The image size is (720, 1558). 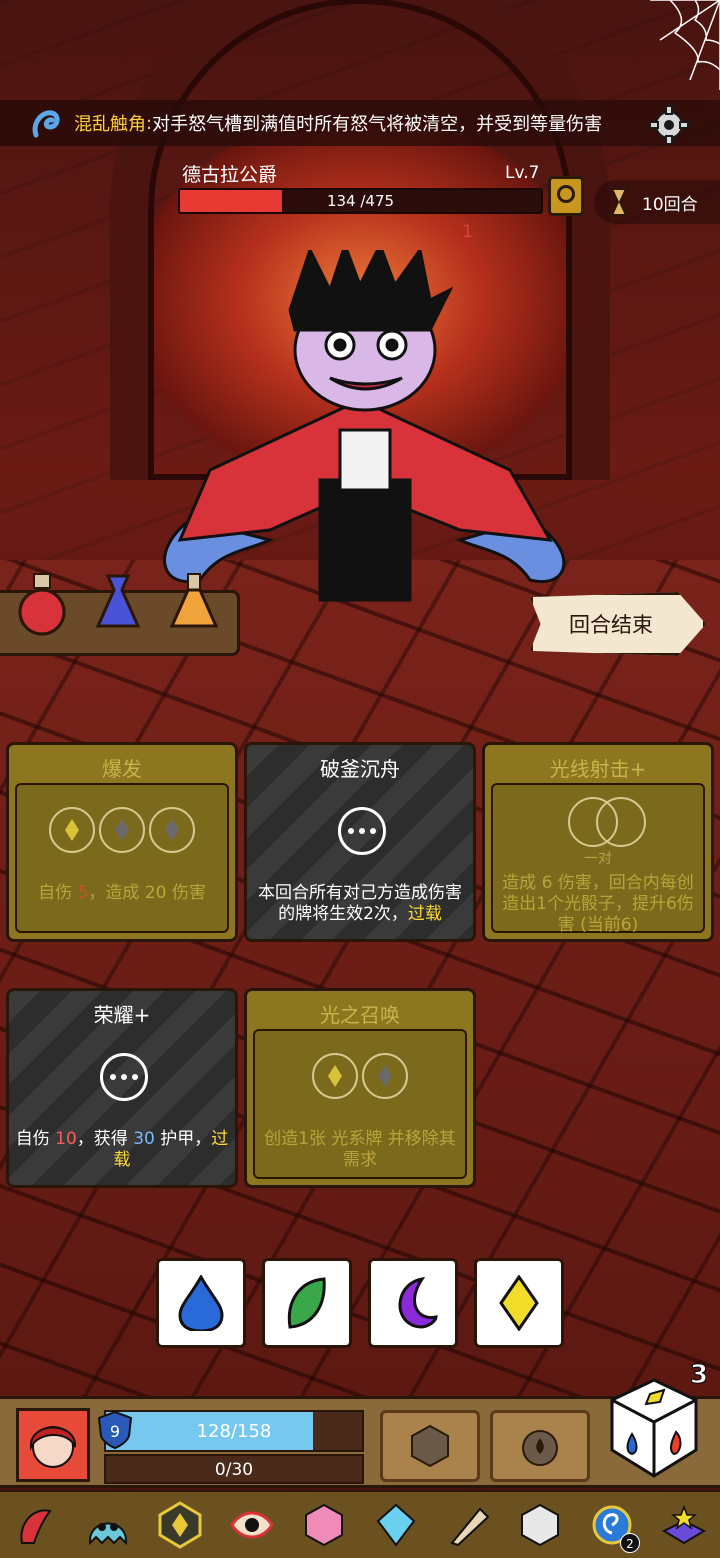 I want to click on card-baofa: 爆发 自伤 5，造成 20 伤害, so click(x=122, y=842).